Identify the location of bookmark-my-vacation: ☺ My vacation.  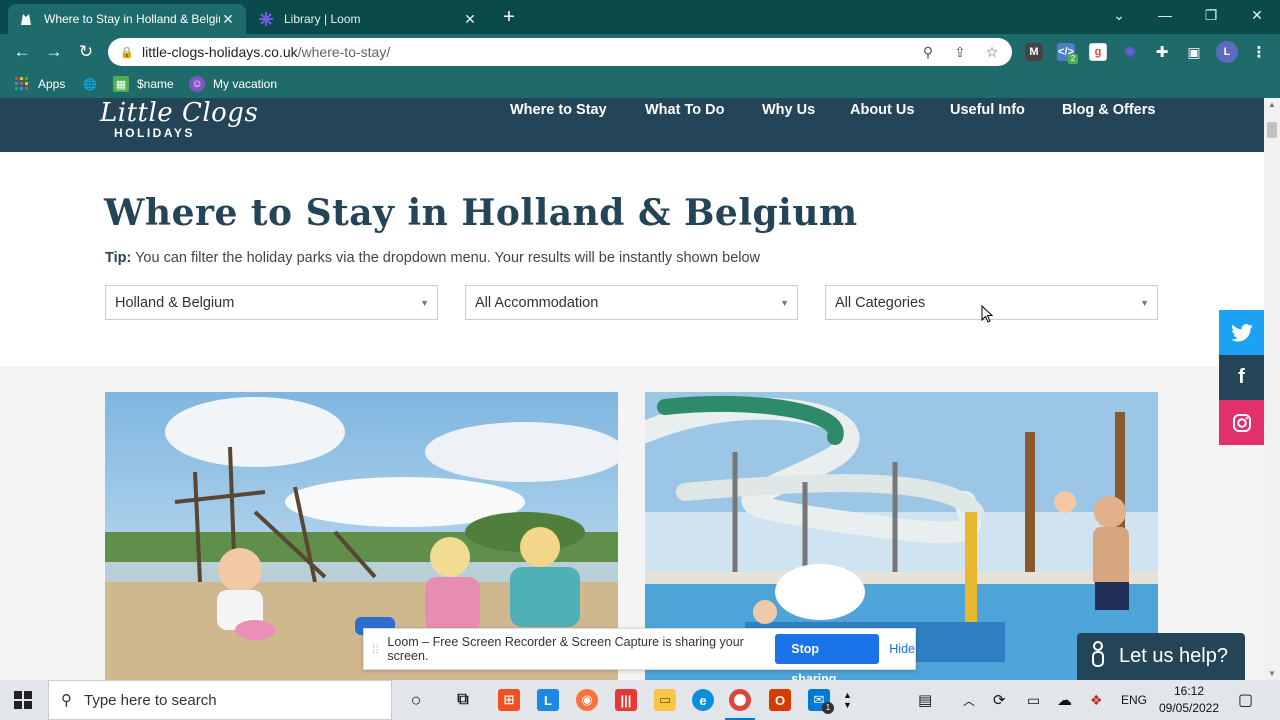
(233, 84).